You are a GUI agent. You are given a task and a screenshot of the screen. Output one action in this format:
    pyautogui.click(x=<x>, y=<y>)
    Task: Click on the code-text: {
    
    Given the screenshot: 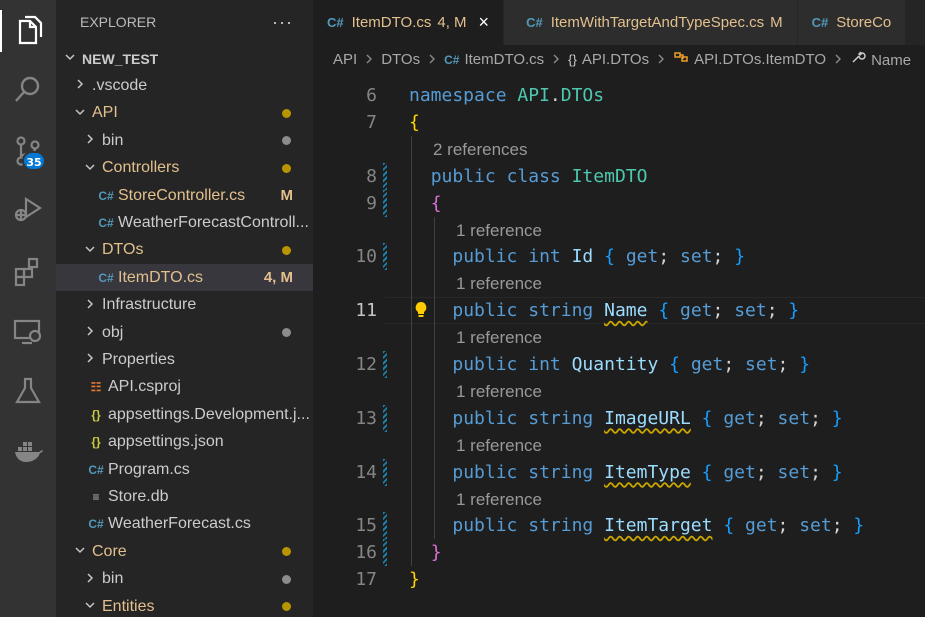 What is the action you would take?
    pyautogui.click(x=425, y=203)
    